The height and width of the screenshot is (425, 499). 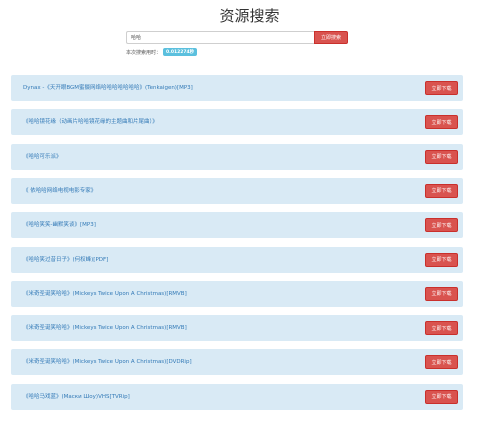 I want to click on search-input, so click(x=220, y=37).